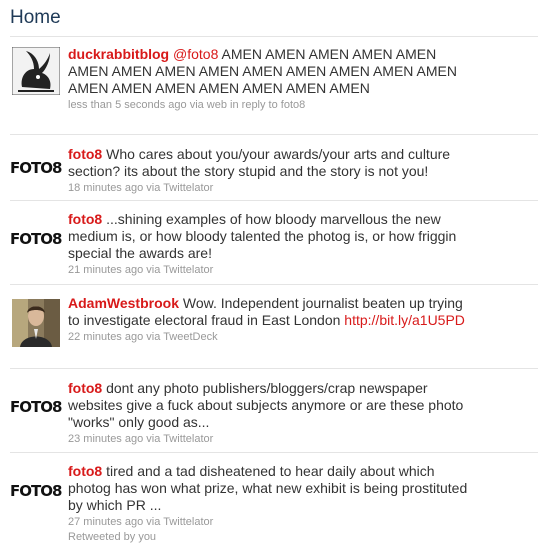 This screenshot has width=548, height=560. I want to click on tweet-meta: 18 minutes ago via Twittelator, so click(273, 188).